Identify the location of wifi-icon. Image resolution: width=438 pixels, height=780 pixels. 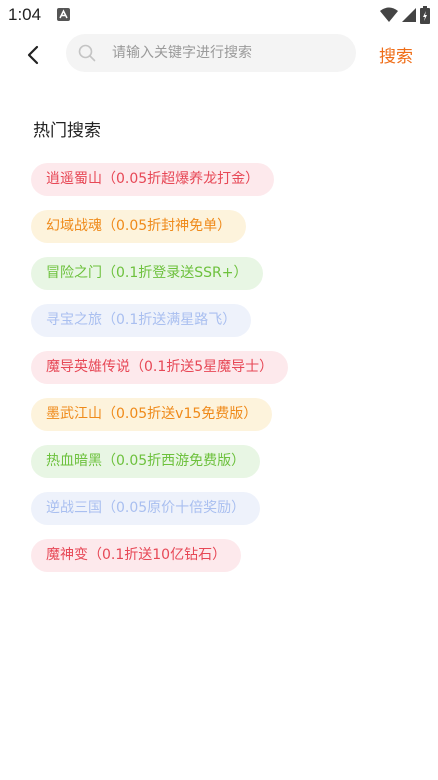
(389, 17).